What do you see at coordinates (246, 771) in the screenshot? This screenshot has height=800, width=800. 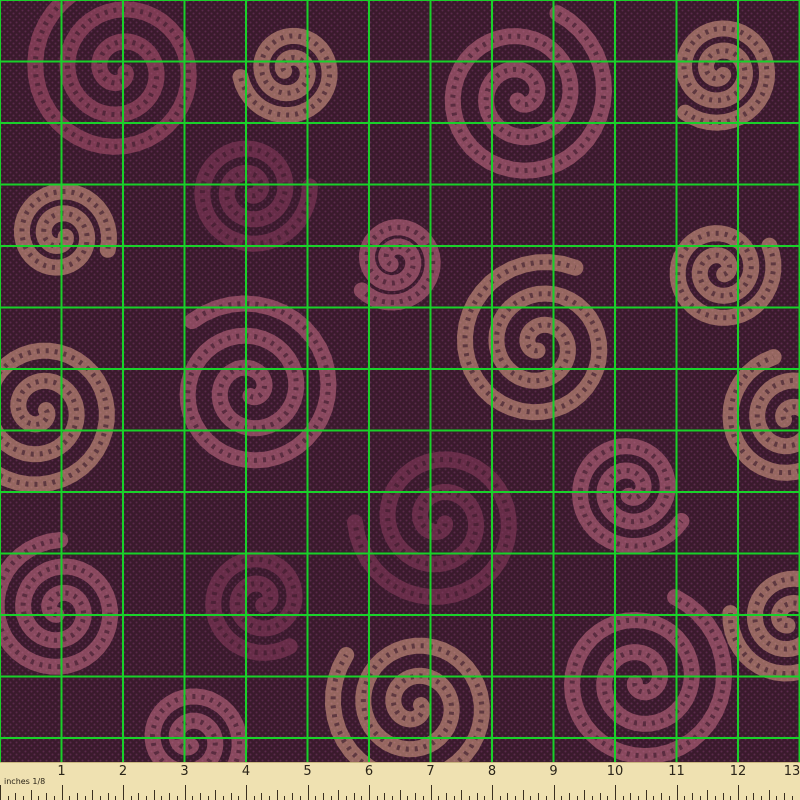 I see `ruler-label: 4` at bounding box center [246, 771].